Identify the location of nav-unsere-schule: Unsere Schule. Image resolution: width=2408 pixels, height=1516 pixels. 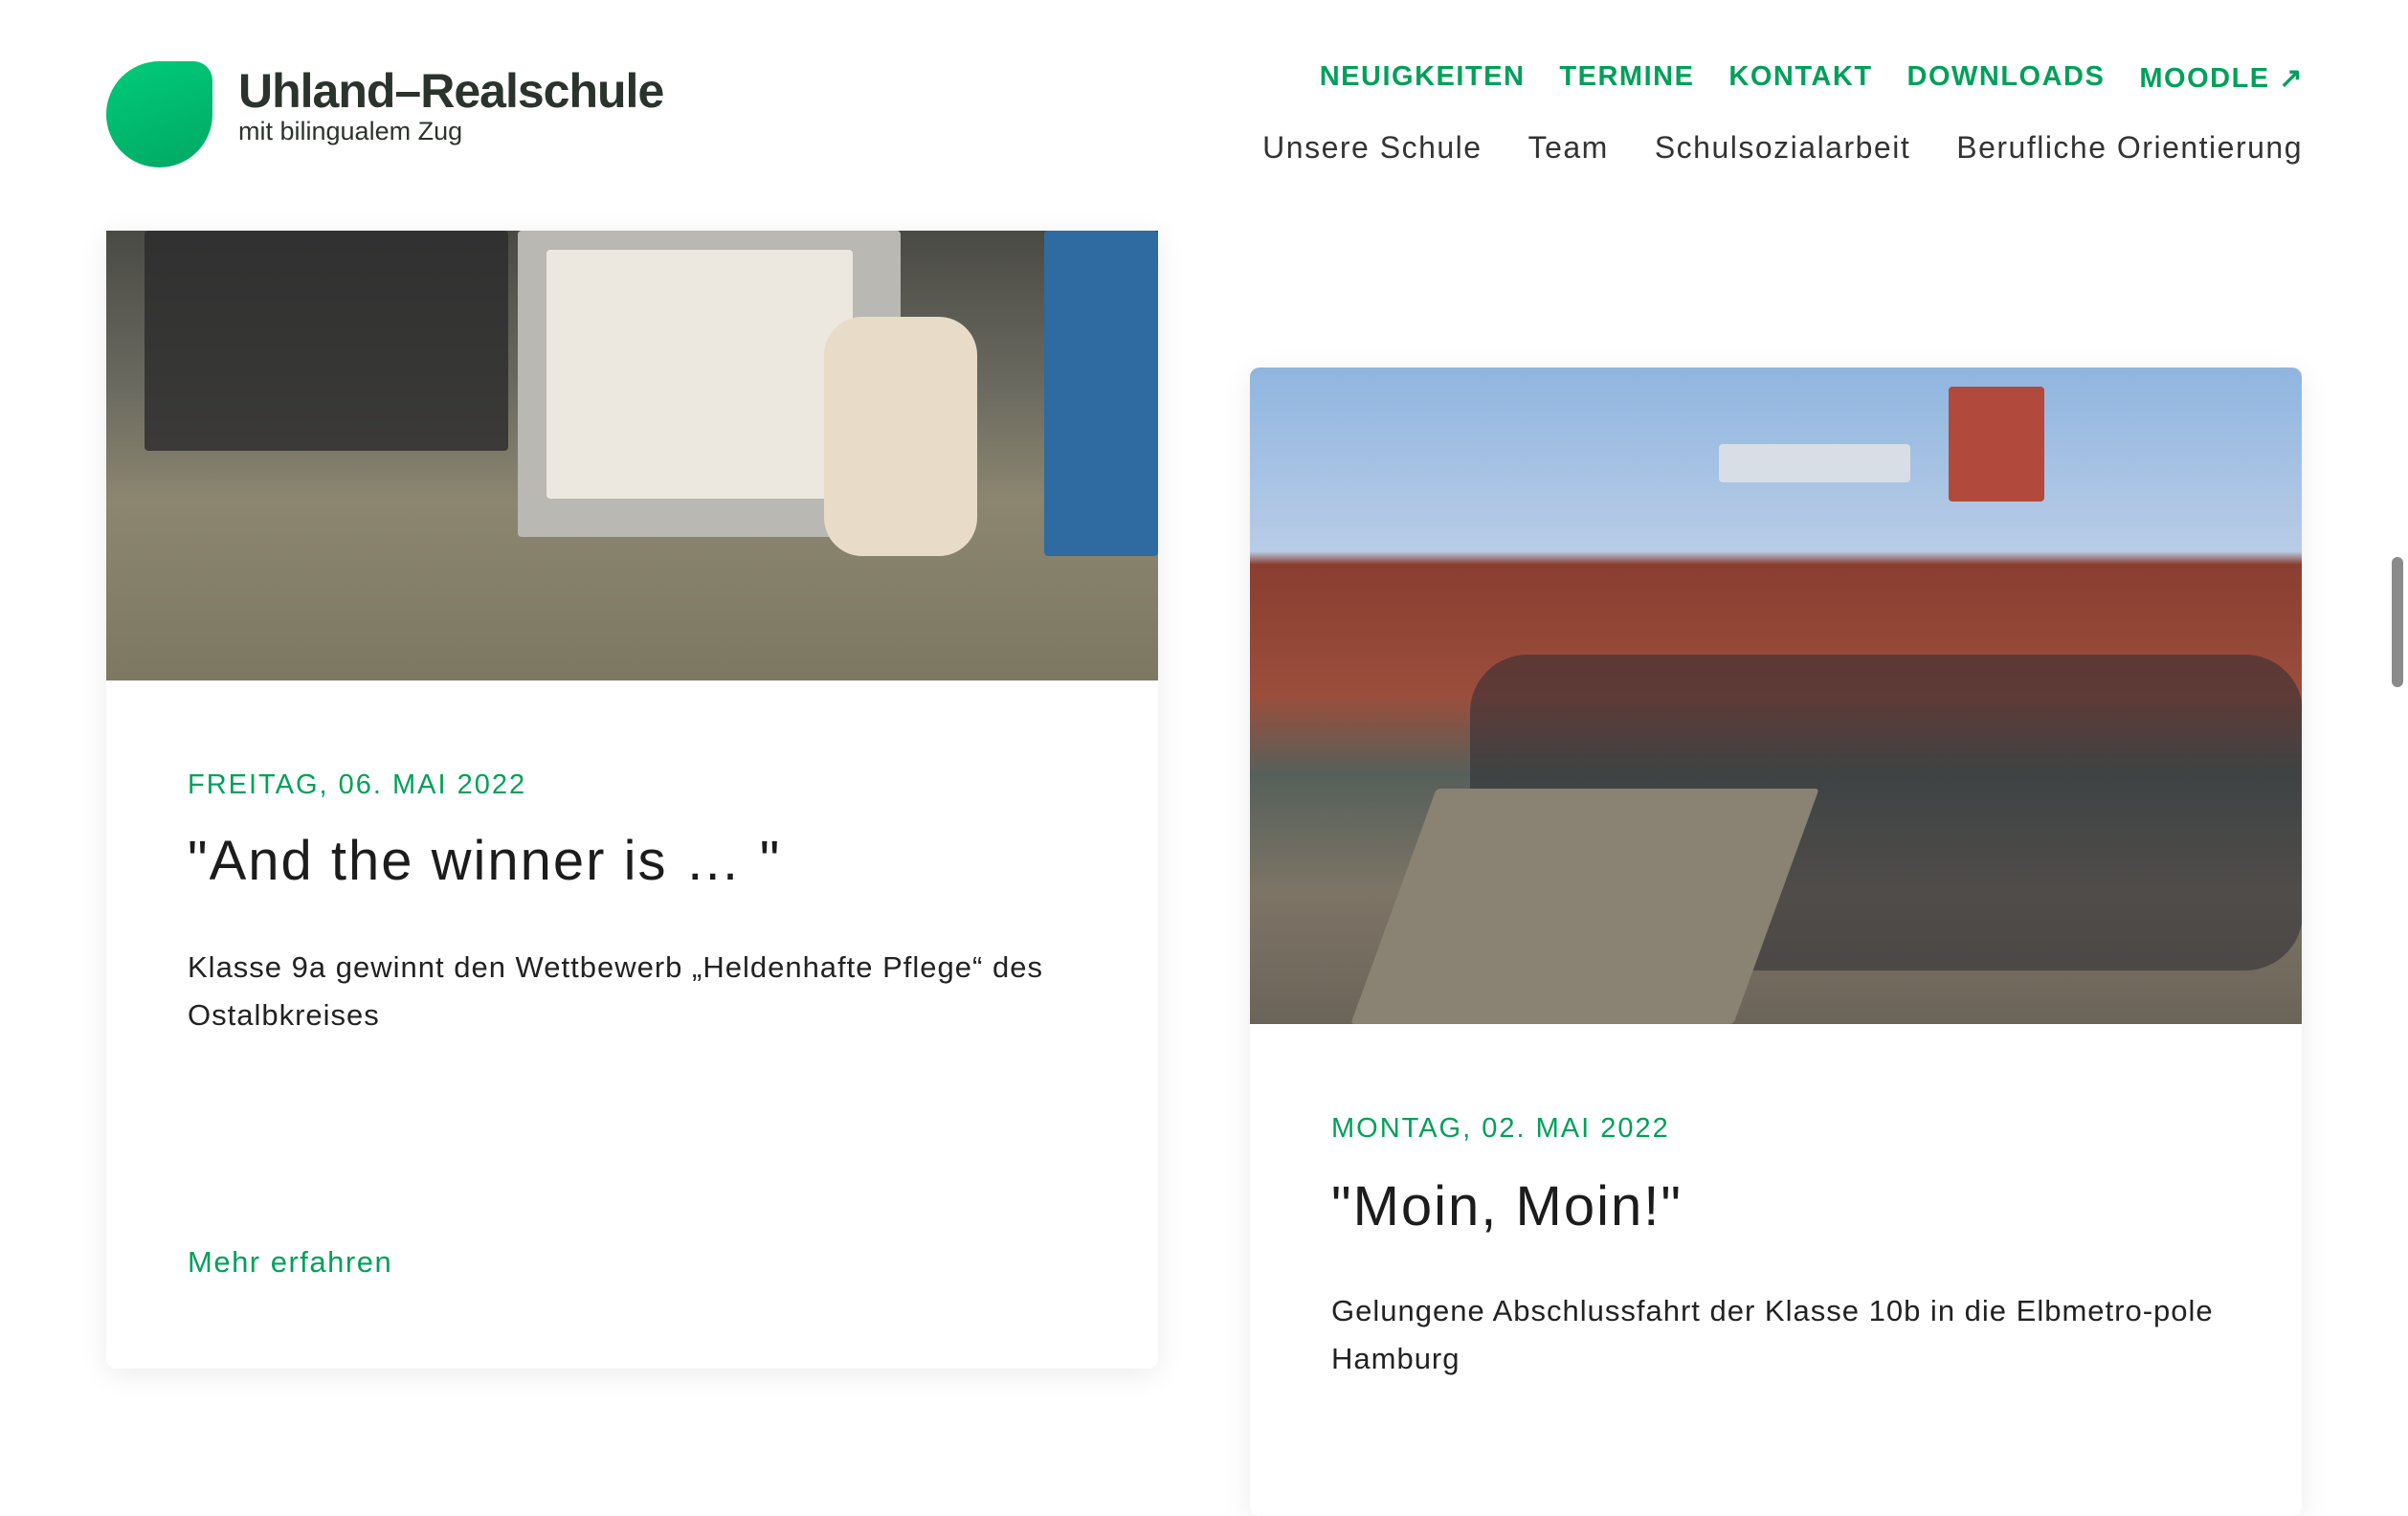
(1372, 148).